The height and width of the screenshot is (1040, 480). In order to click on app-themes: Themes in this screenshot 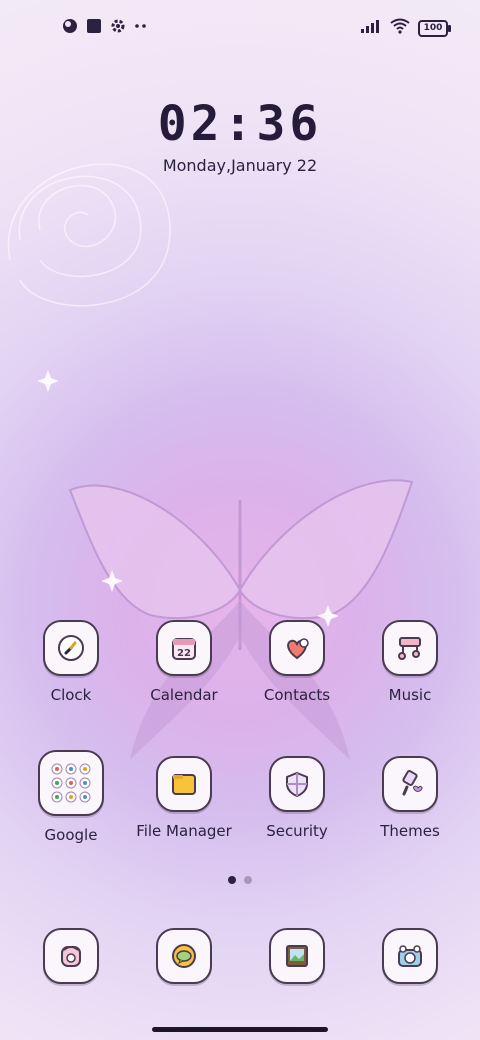, I will do `click(410, 798)`.